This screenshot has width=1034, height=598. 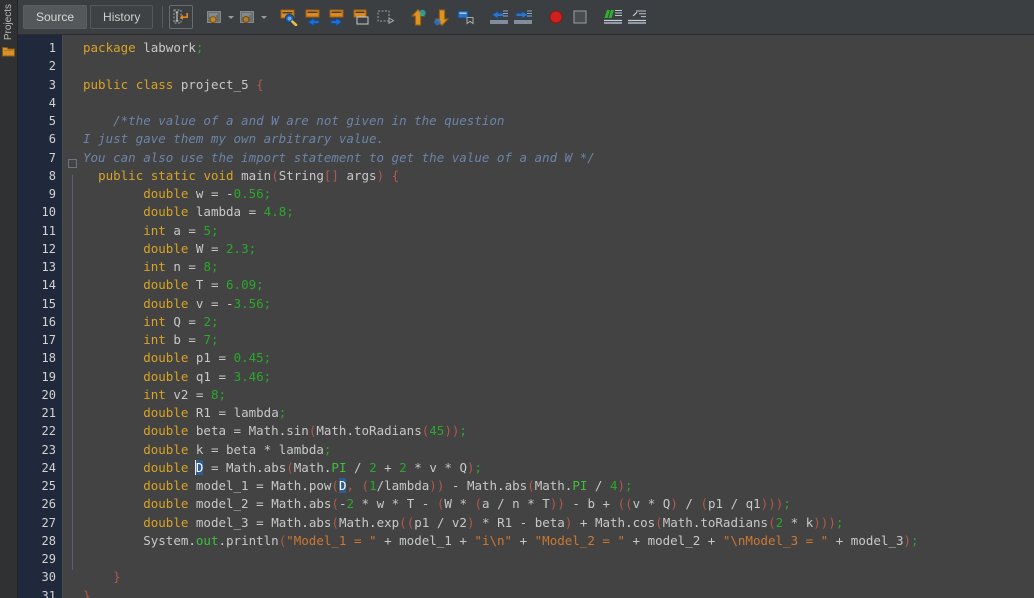 I want to click on code-line: double R1 = lambda;, so click(x=558, y=413).